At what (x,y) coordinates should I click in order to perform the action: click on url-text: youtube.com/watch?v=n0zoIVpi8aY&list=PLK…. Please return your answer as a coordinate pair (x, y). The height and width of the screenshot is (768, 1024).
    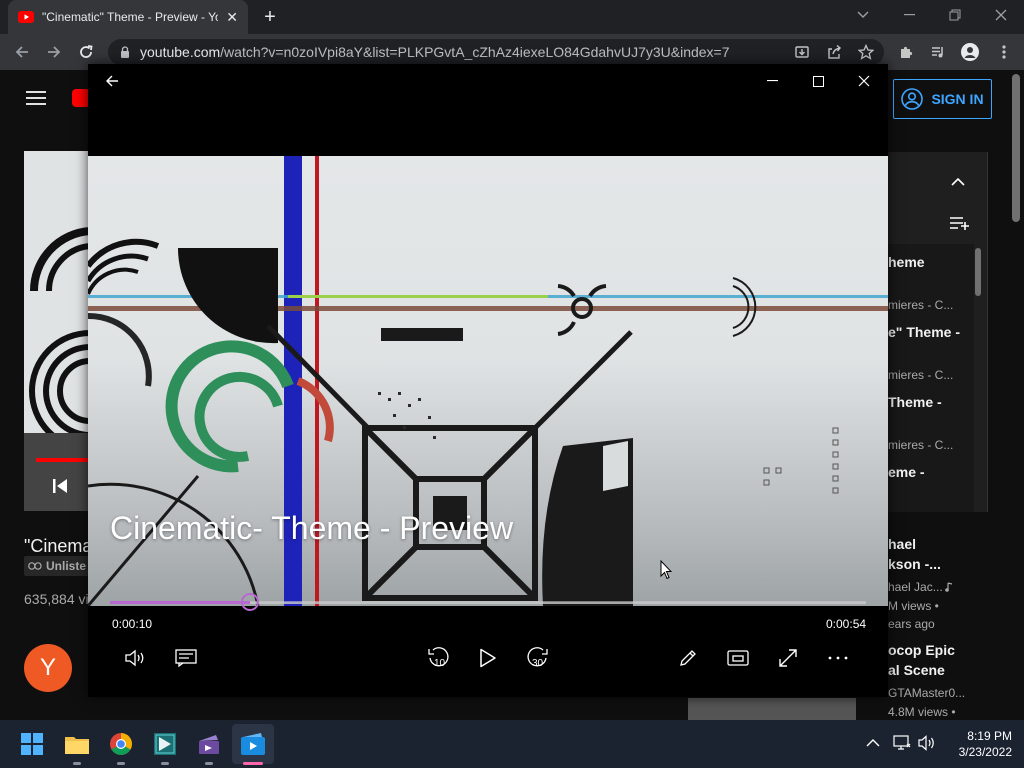
    Looking at the image, I should click on (435, 52).